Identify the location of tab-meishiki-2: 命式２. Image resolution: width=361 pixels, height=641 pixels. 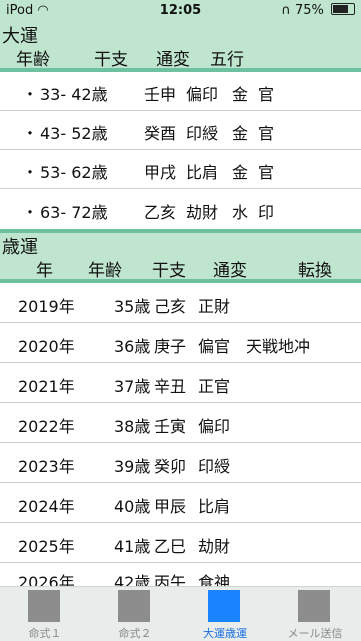
(135, 614).